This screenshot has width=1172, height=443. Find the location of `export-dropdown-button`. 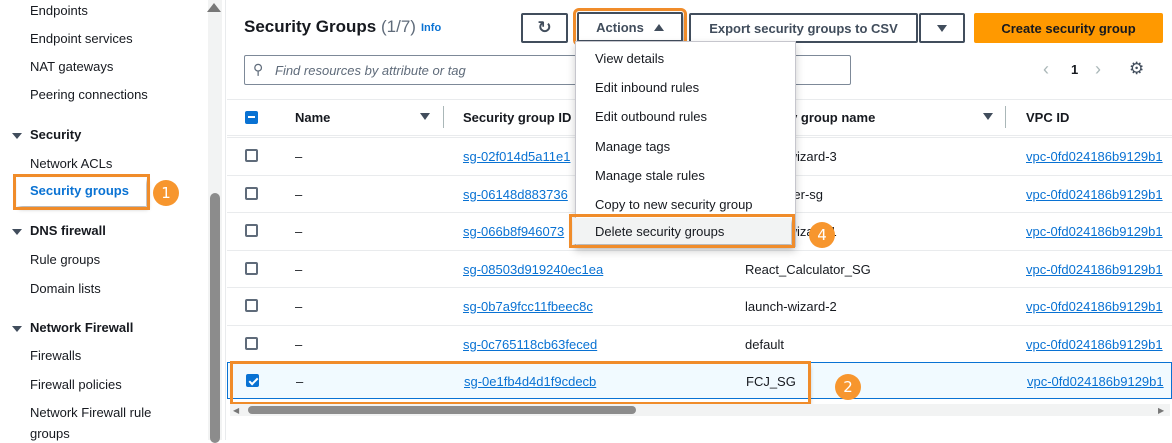

export-dropdown-button is located at coordinates (942, 28).